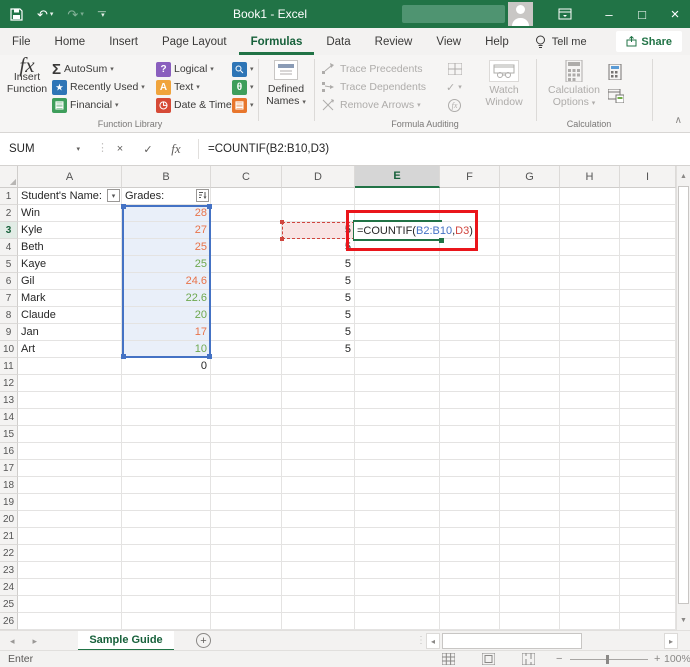  Describe the element at coordinates (166, 604) in the screenshot. I see `cell-B25` at that location.